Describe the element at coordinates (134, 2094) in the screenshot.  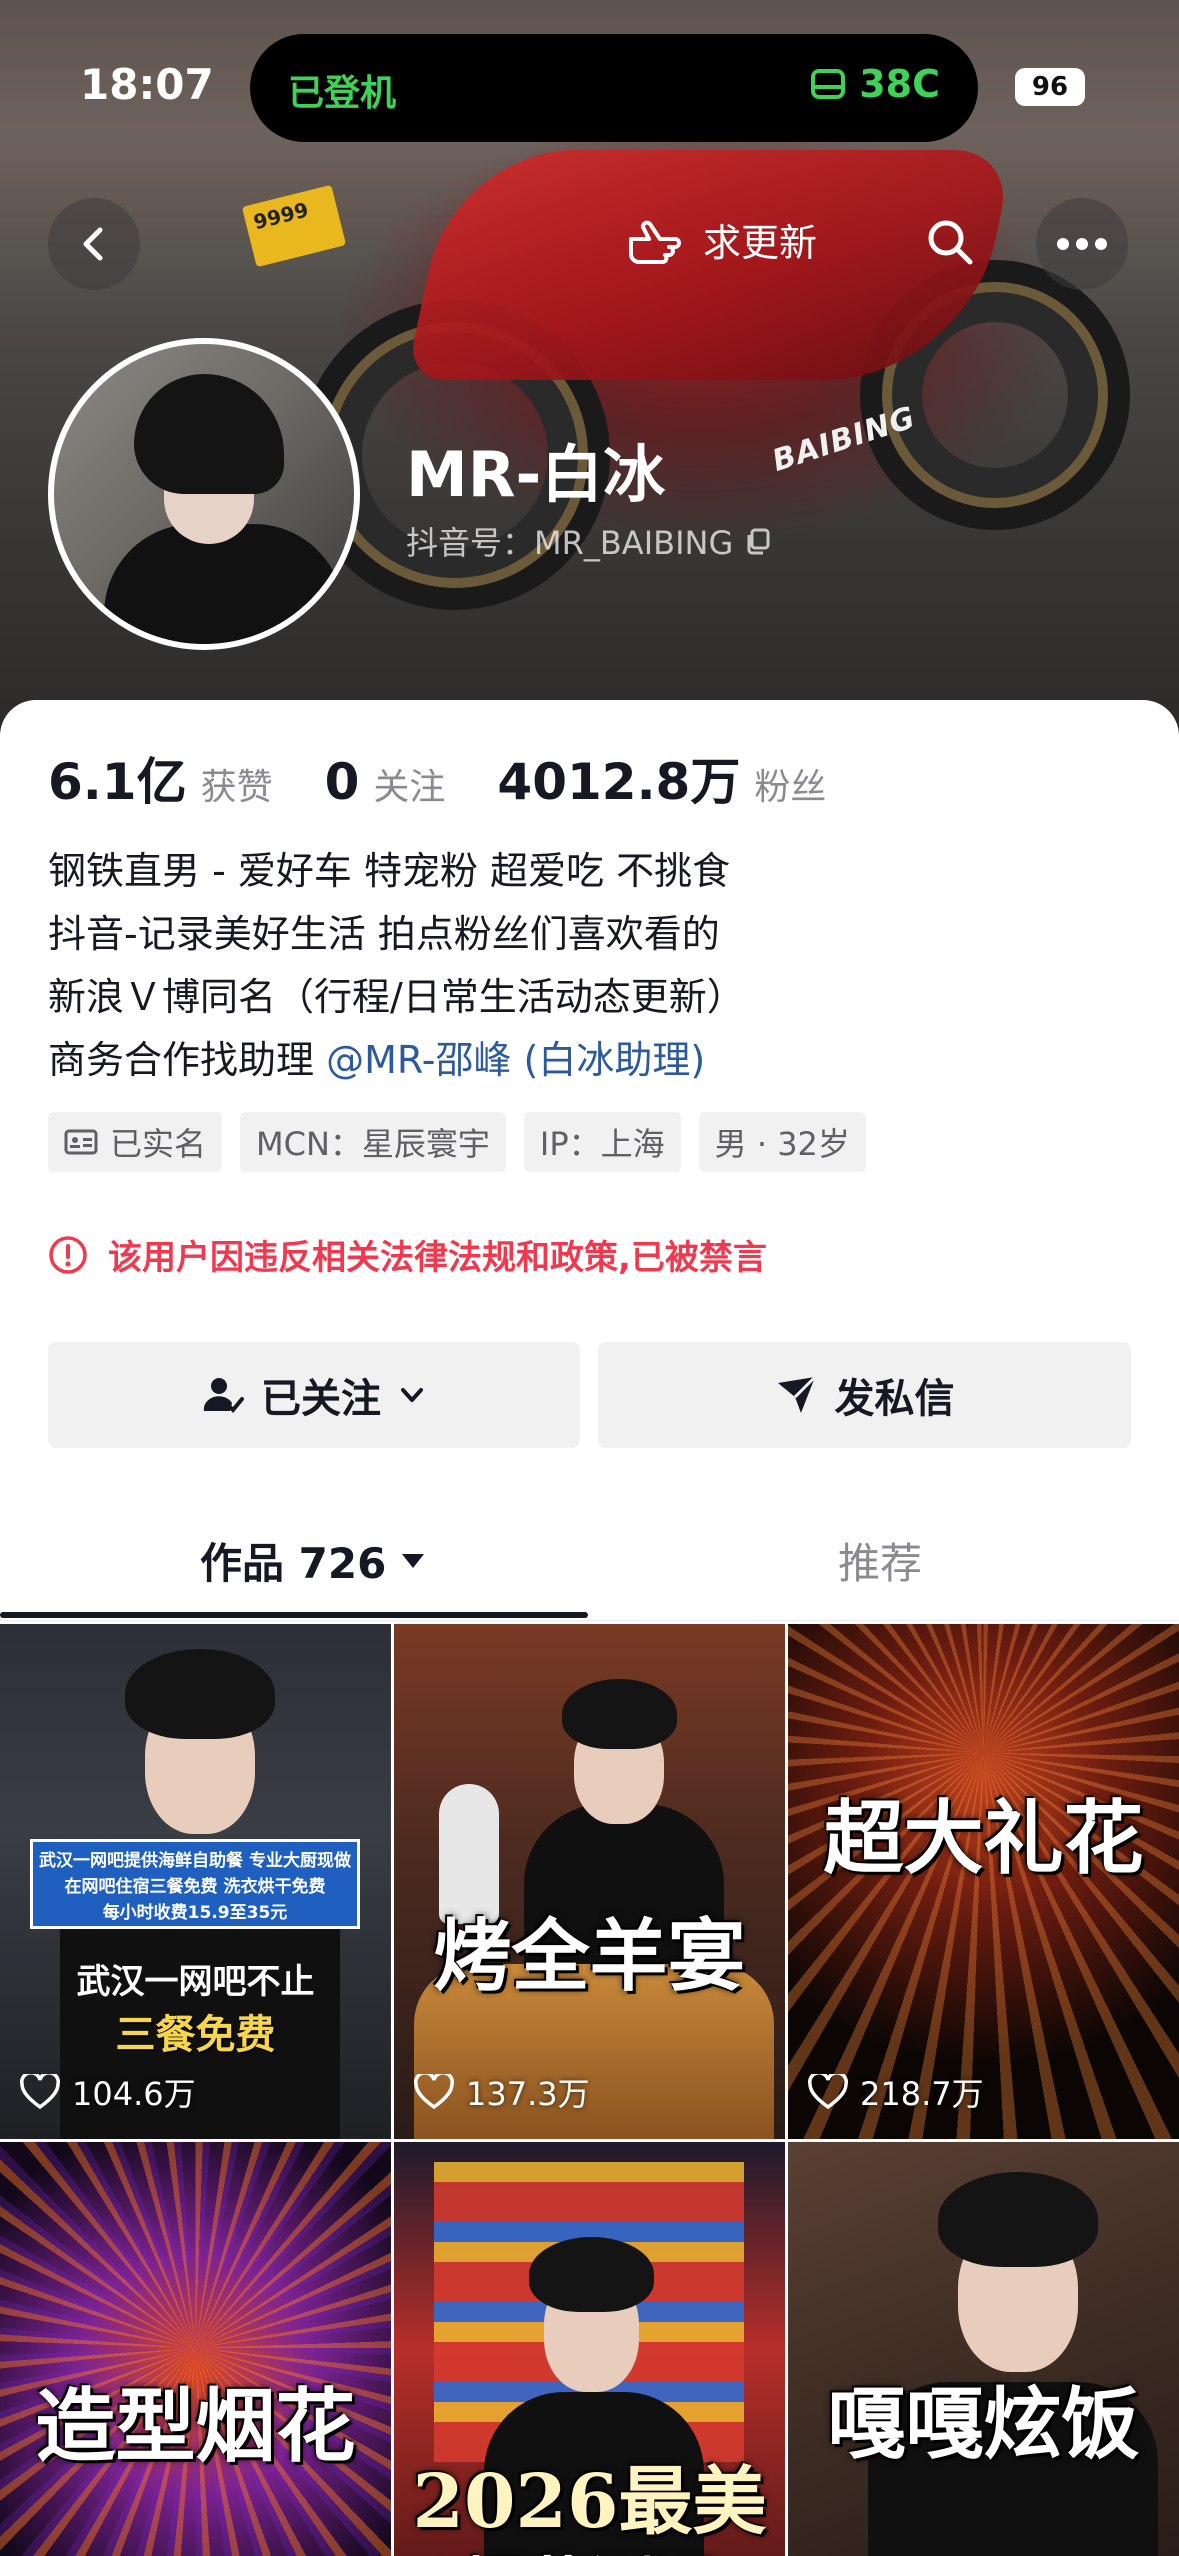
I see `video-likes-count: 104.6万` at that location.